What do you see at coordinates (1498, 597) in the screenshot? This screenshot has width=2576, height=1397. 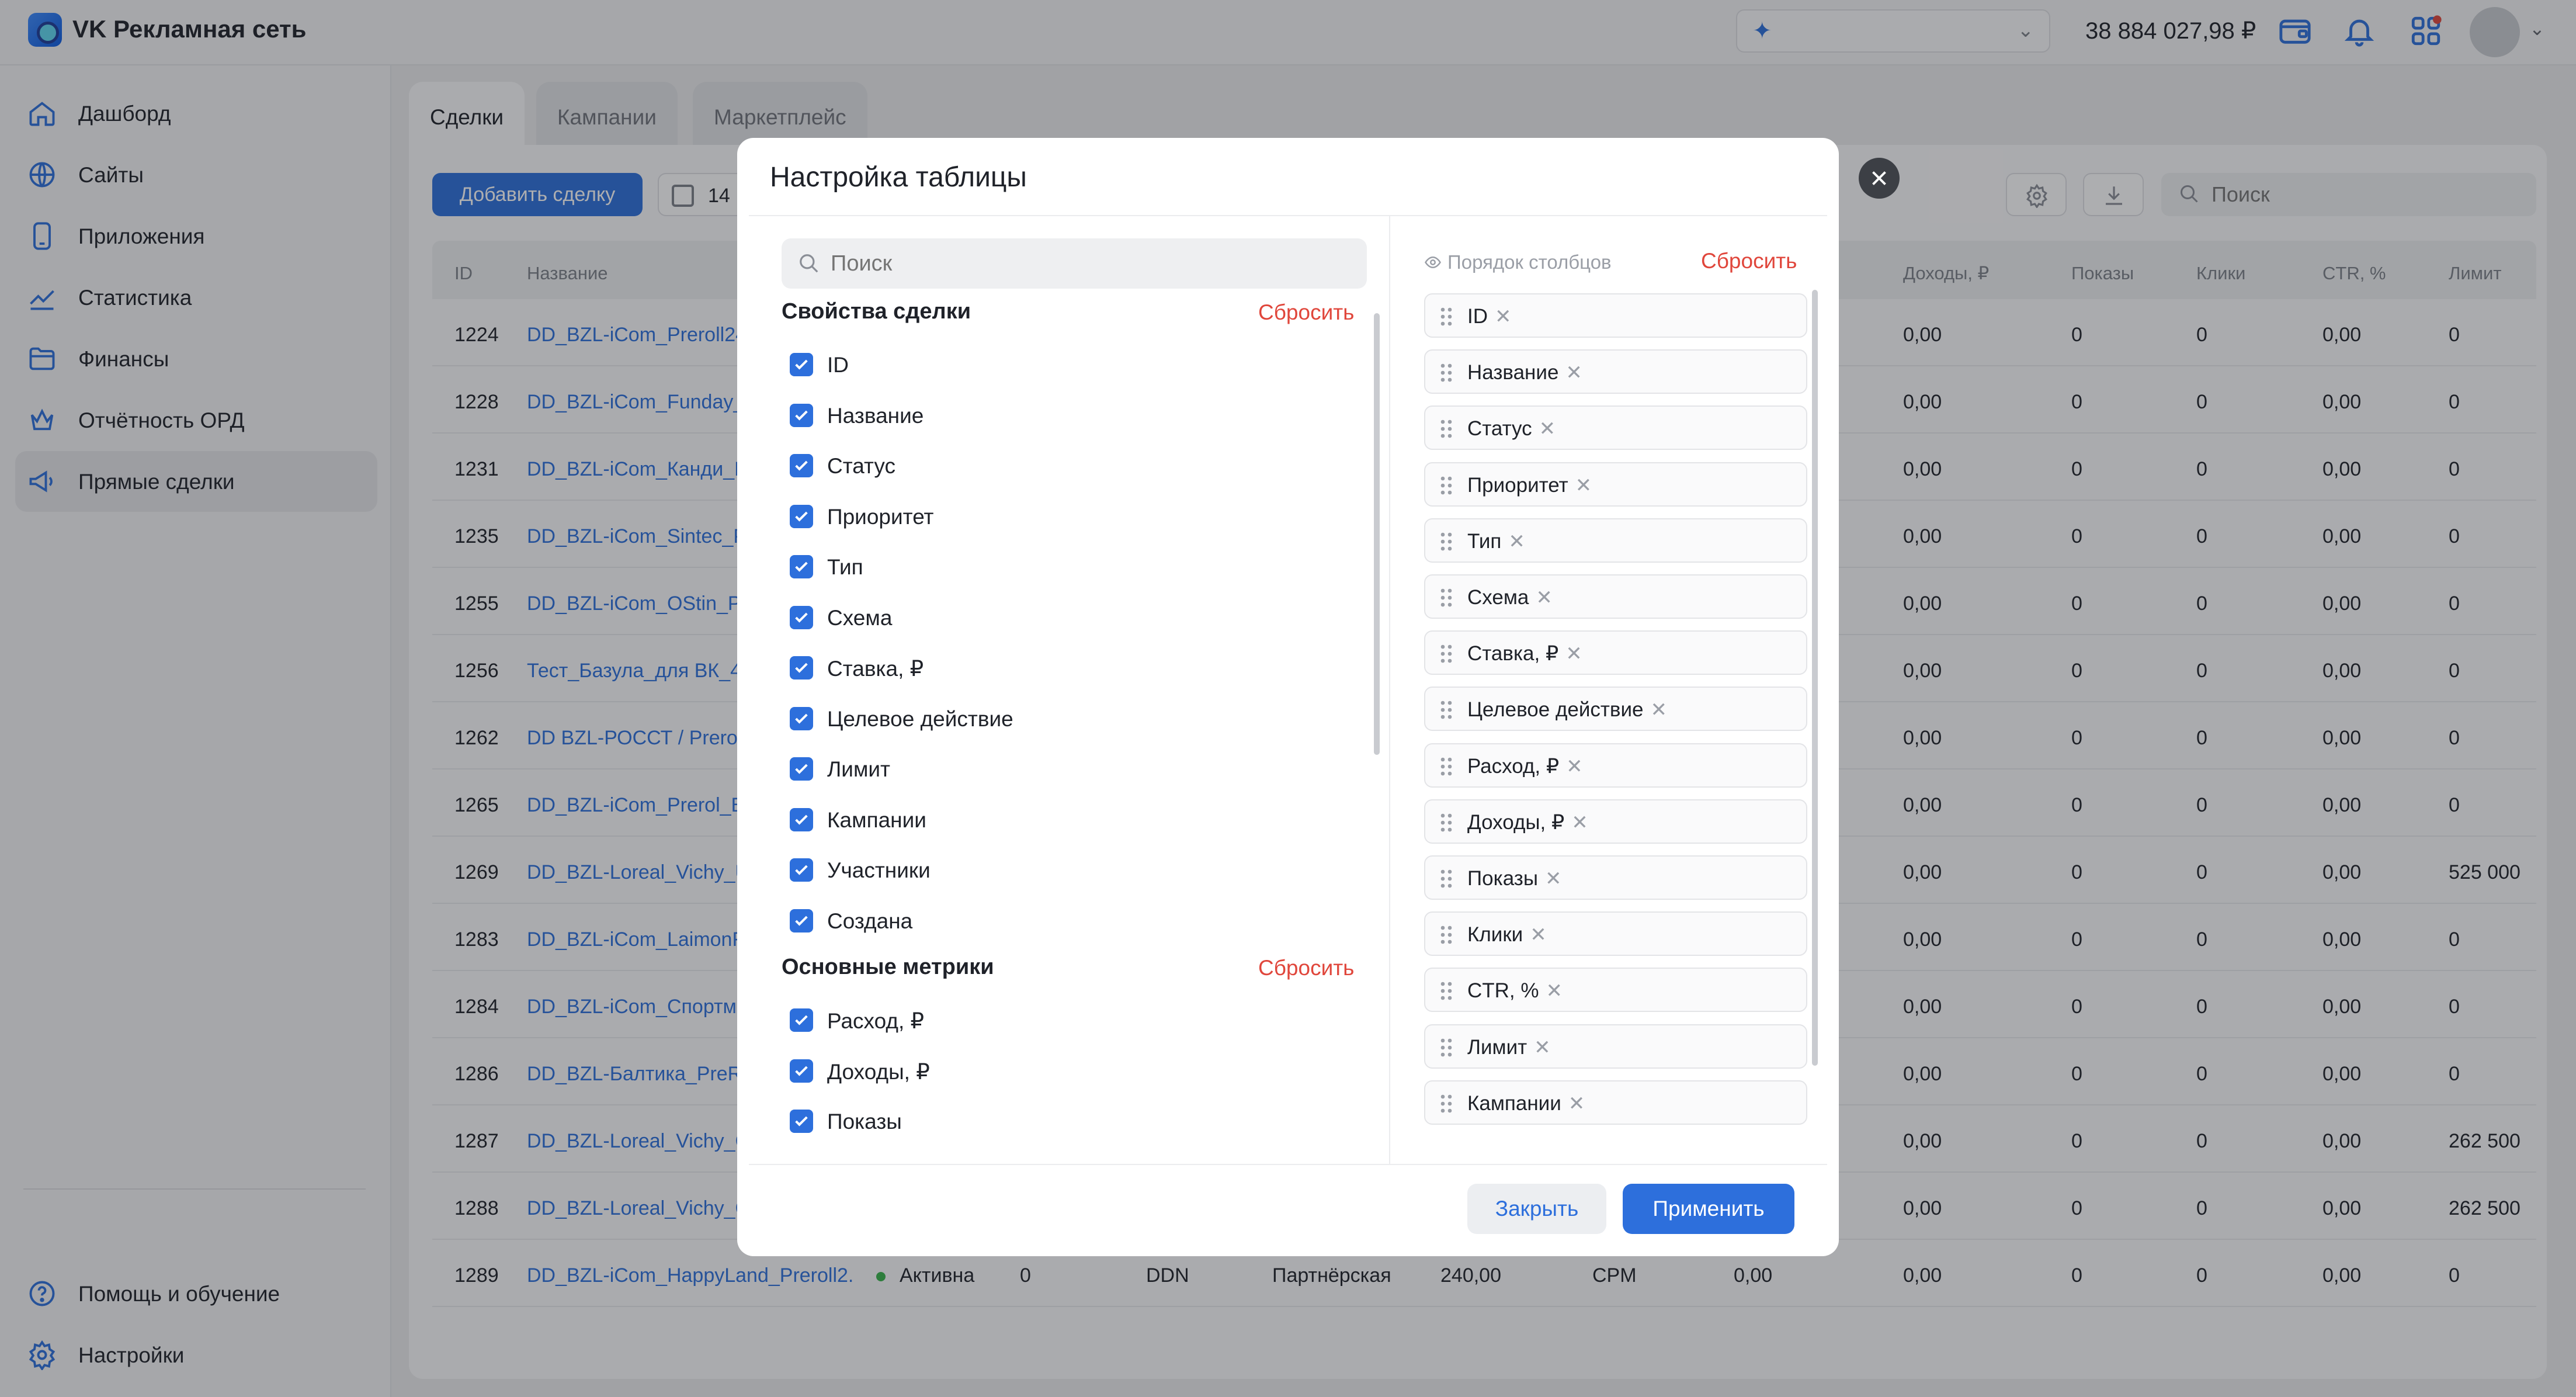 I see `column-order-text: Схема` at bounding box center [1498, 597].